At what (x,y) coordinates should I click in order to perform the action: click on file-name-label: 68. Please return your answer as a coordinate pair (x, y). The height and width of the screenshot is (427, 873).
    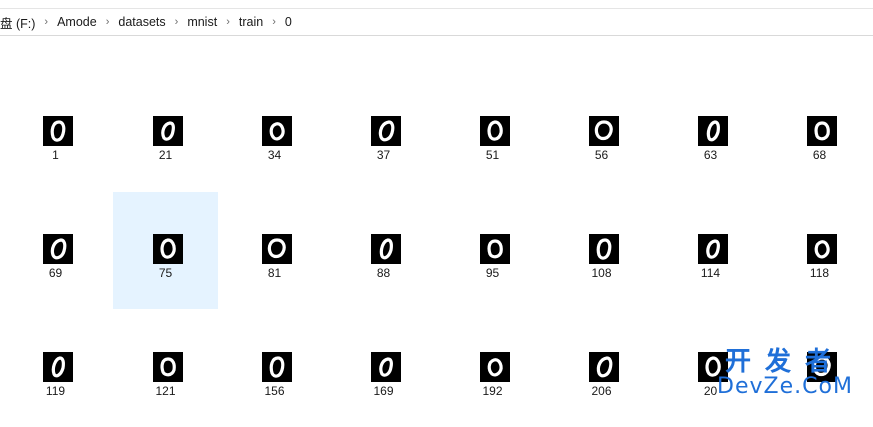
    Looking at the image, I should click on (819, 155).